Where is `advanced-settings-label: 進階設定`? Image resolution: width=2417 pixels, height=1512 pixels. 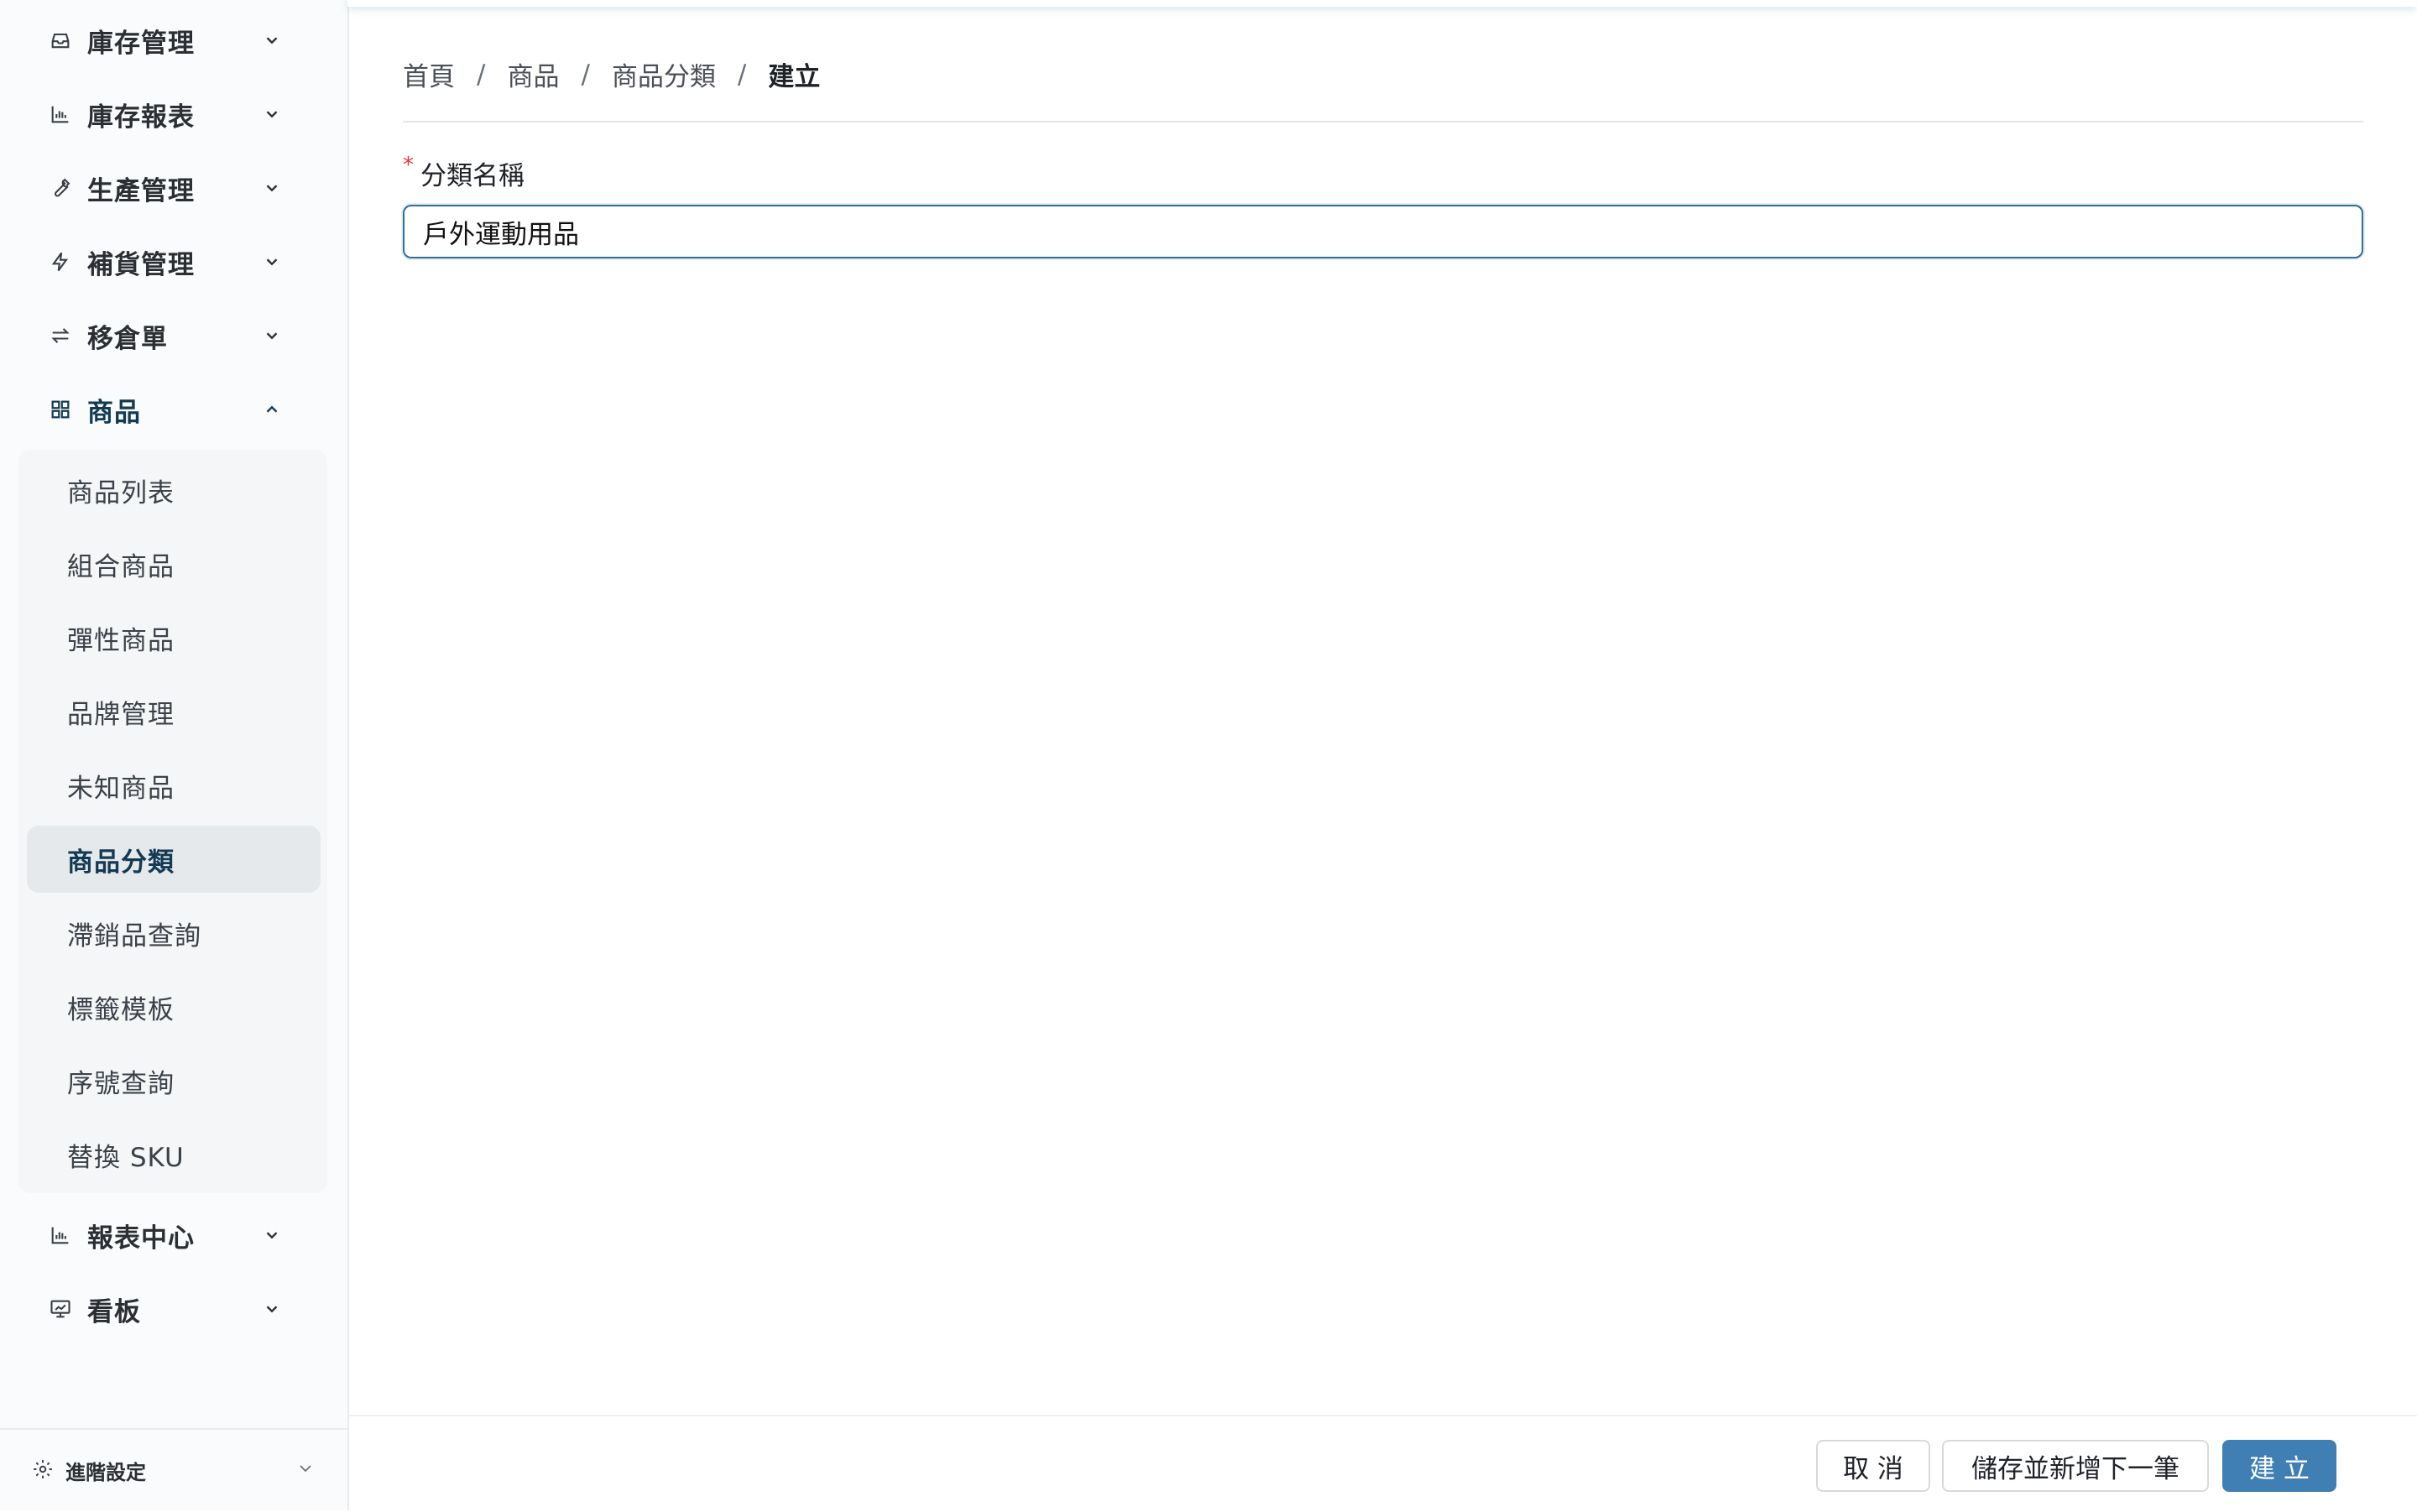
advanced-settings-label: 進階設定 is located at coordinates (105, 1472).